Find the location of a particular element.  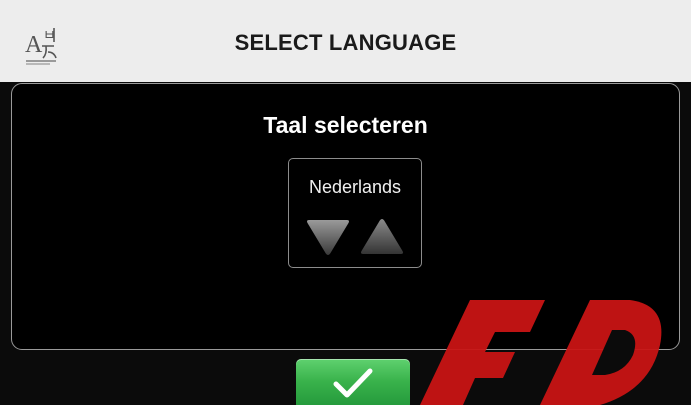

confirm-button is located at coordinates (353, 382).